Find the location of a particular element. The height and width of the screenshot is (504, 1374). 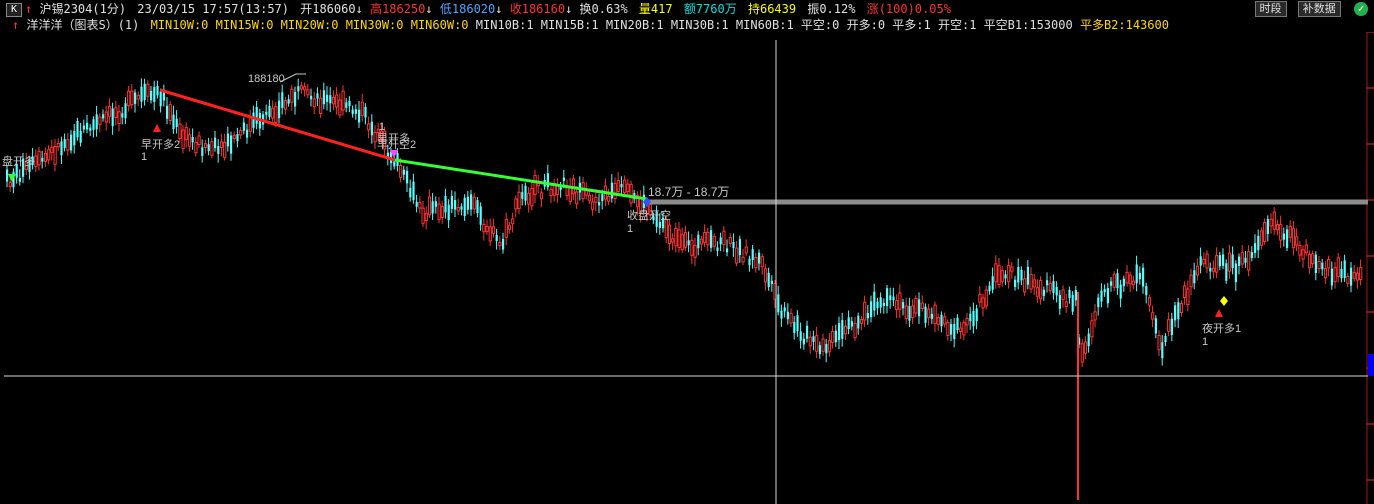

open-price: 开186060 is located at coordinates (328, 9).